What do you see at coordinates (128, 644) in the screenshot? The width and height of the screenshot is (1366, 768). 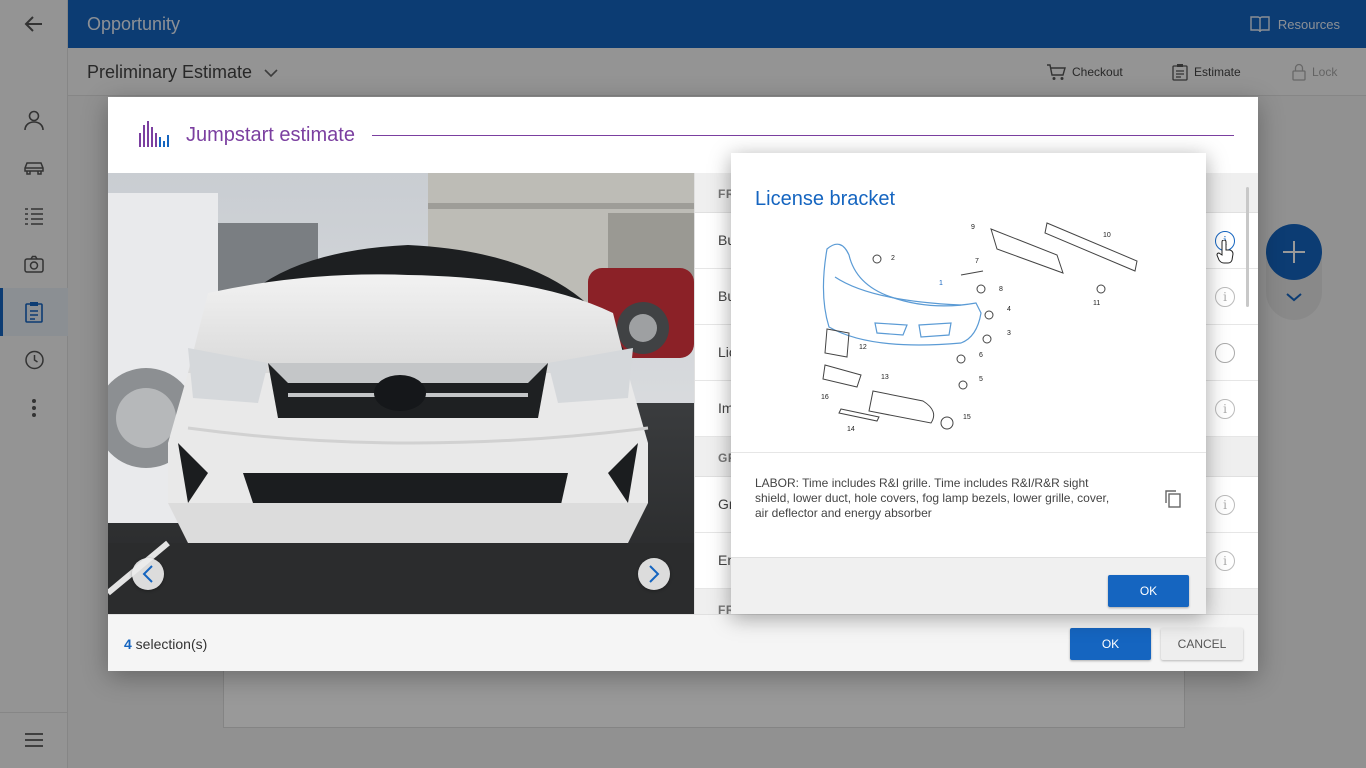 I see `selection-count: 4` at bounding box center [128, 644].